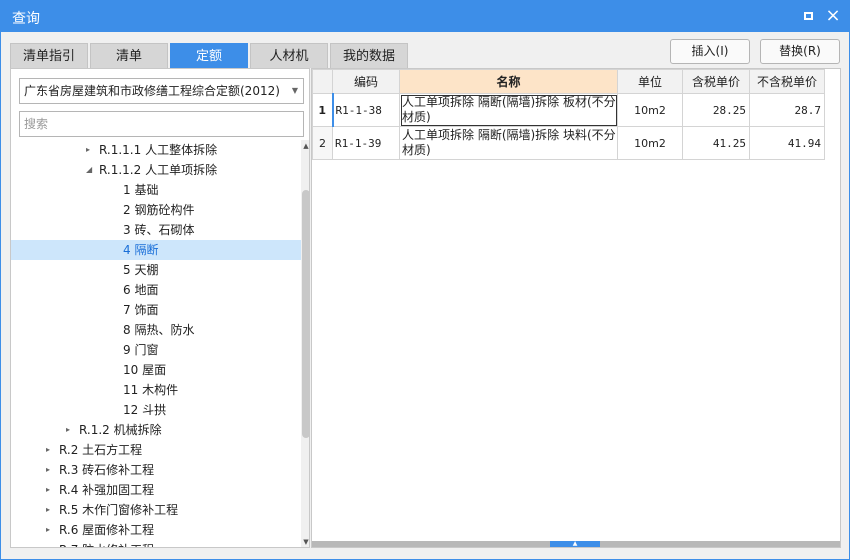  I want to click on library-select: 广东省房屋建筑和市政修缮工程综合定额(2012) ▼, so click(161, 91).